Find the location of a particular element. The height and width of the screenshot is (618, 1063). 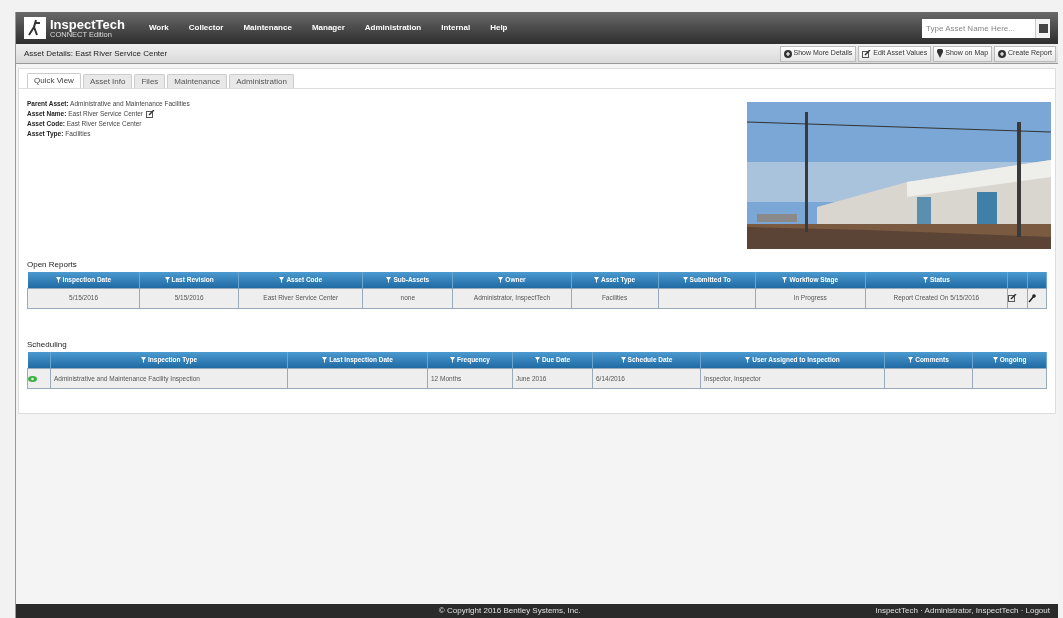

map-pin-icon is located at coordinates (940, 53).